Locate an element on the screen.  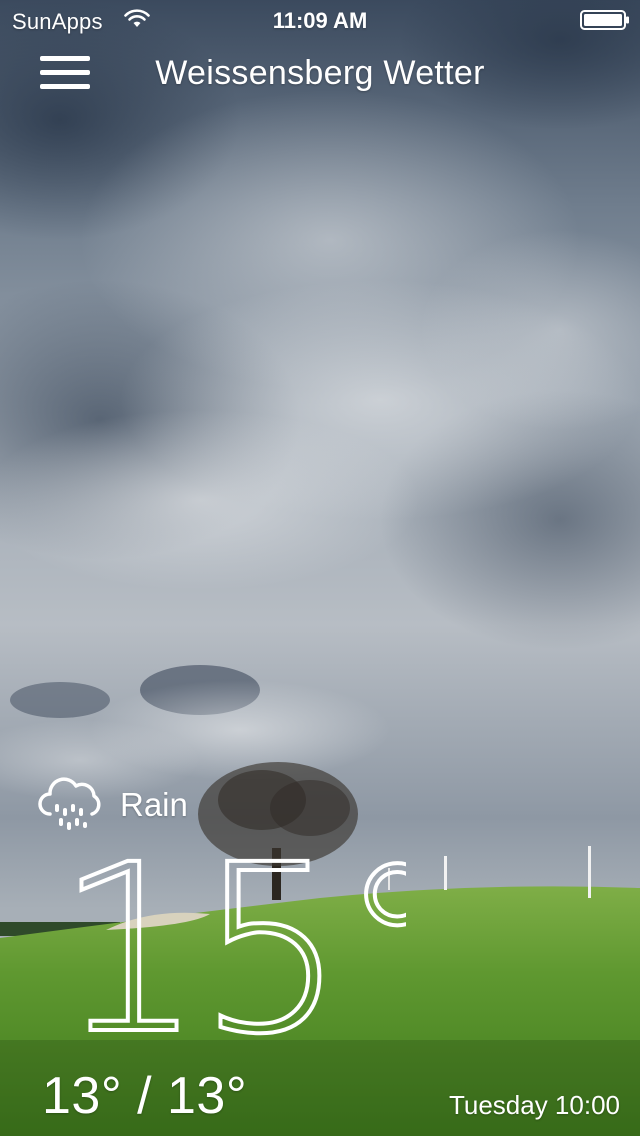
temperature-value: 15° is located at coordinates (231, 951).